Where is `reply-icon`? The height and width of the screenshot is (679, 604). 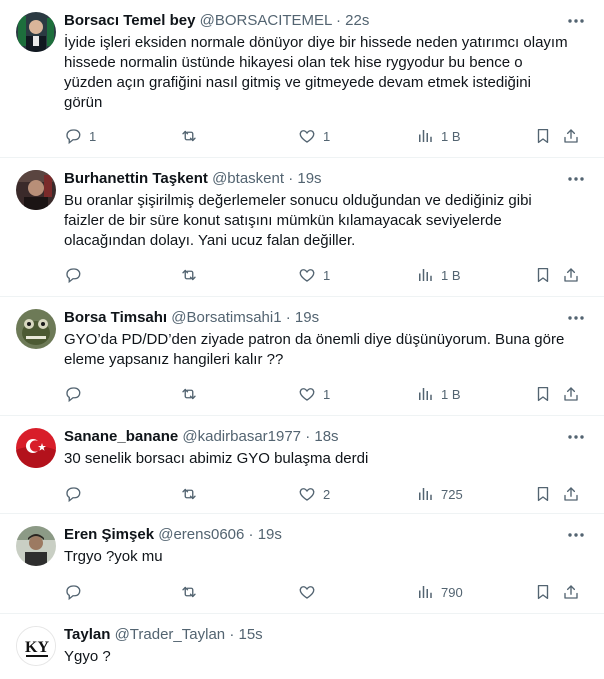 reply-icon is located at coordinates (73, 495).